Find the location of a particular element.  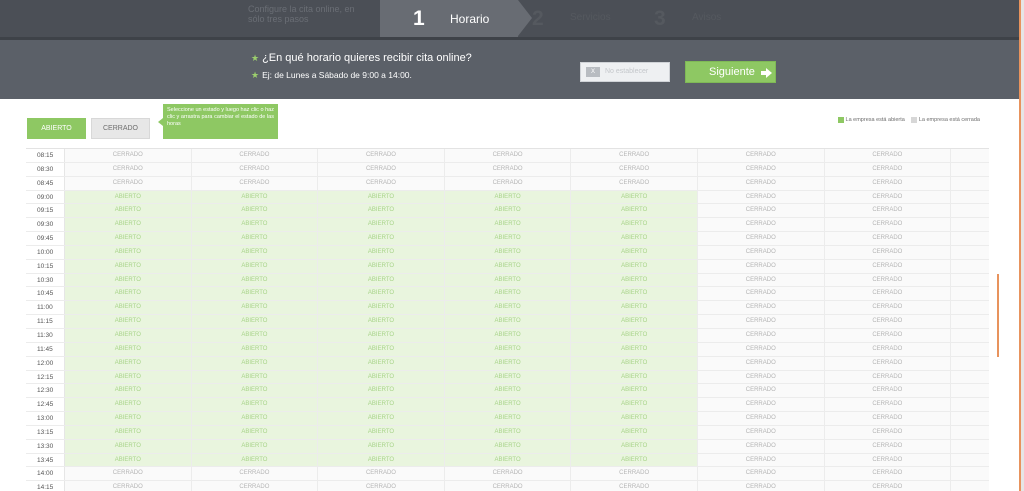

closed-mode-button: CERRADO is located at coordinates (120, 128).